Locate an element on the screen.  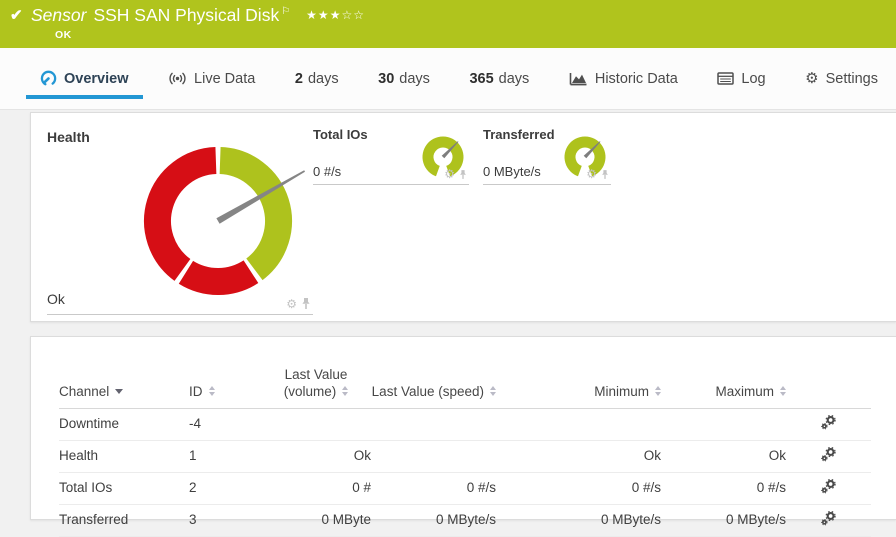
column-header-id: ID is located at coordinates (225, 388).